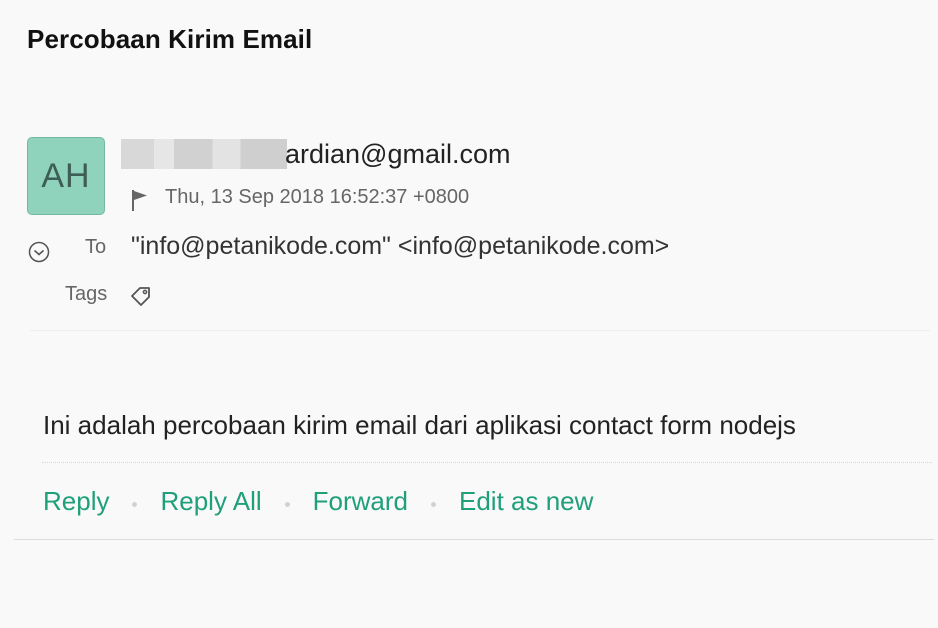  I want to click on chevron-down-circle-icon, so click(39, 252).